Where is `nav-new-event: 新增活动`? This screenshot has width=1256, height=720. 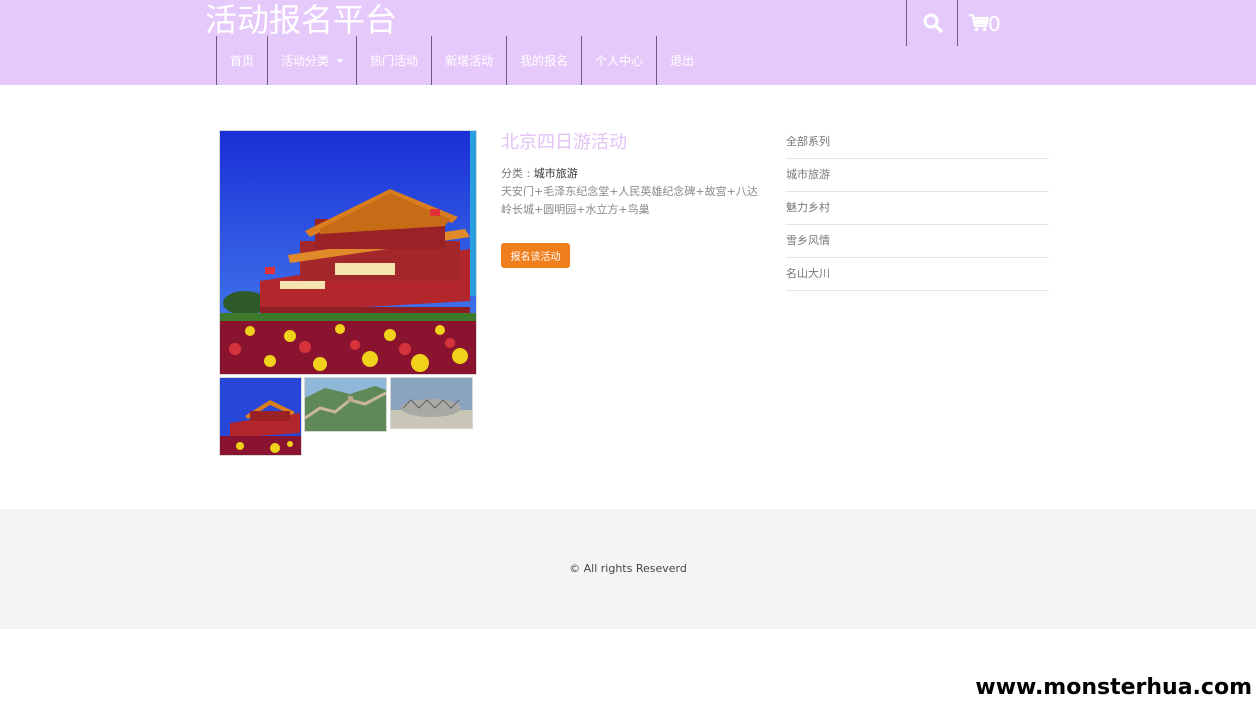 nav-new-event: 新增活动 is located at coordinates (468, 60).